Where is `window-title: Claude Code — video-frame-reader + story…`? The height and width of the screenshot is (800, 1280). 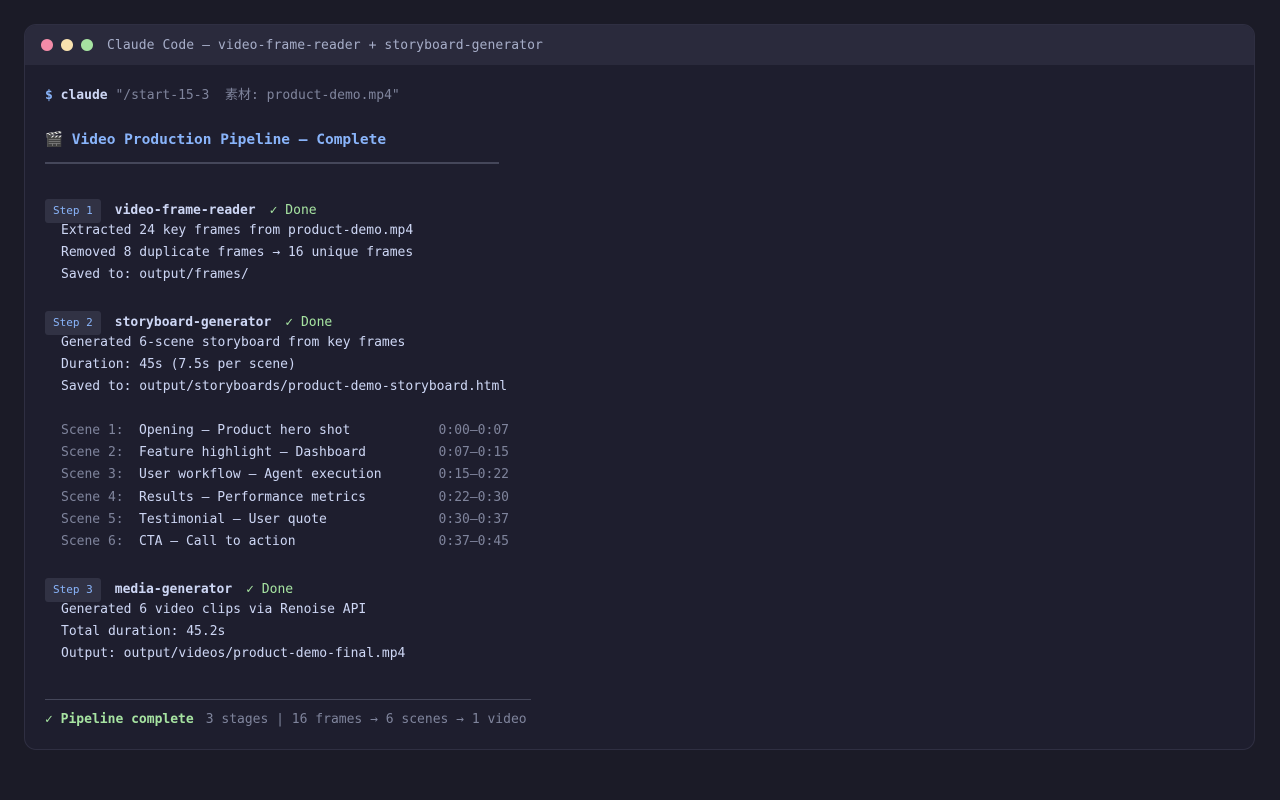
window-title: Claude Code — video-frame-reader + story… is located at coordinates (325, 45).